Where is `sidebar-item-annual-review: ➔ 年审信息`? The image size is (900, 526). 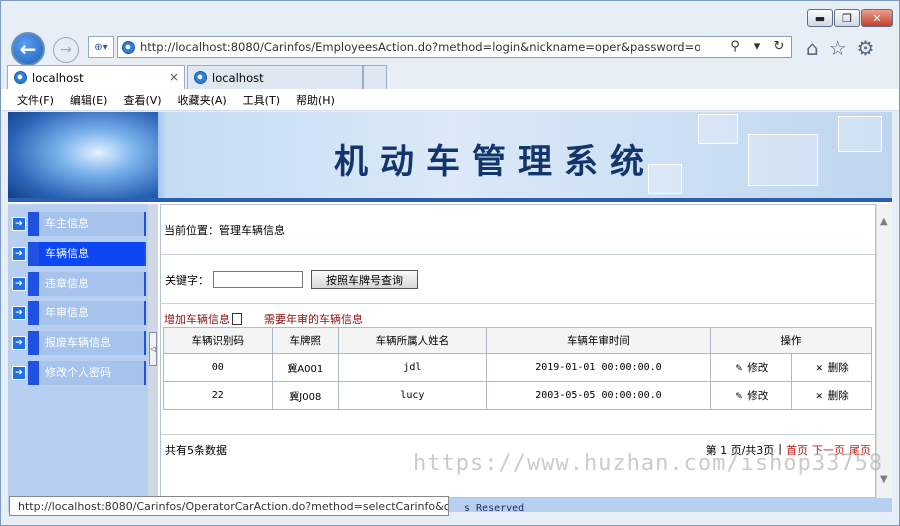
sidebar-item-annual-review: ➔ 年审信息 is located at coordinates (78, 313).